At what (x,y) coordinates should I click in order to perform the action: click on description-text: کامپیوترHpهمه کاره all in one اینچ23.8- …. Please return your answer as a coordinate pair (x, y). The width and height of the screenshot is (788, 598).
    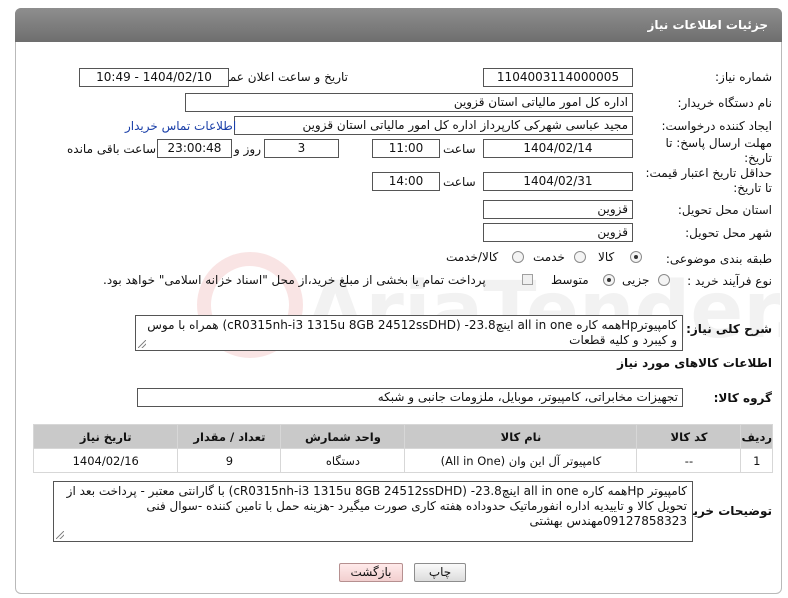
    Looking at the image, I should click on (412, 332).